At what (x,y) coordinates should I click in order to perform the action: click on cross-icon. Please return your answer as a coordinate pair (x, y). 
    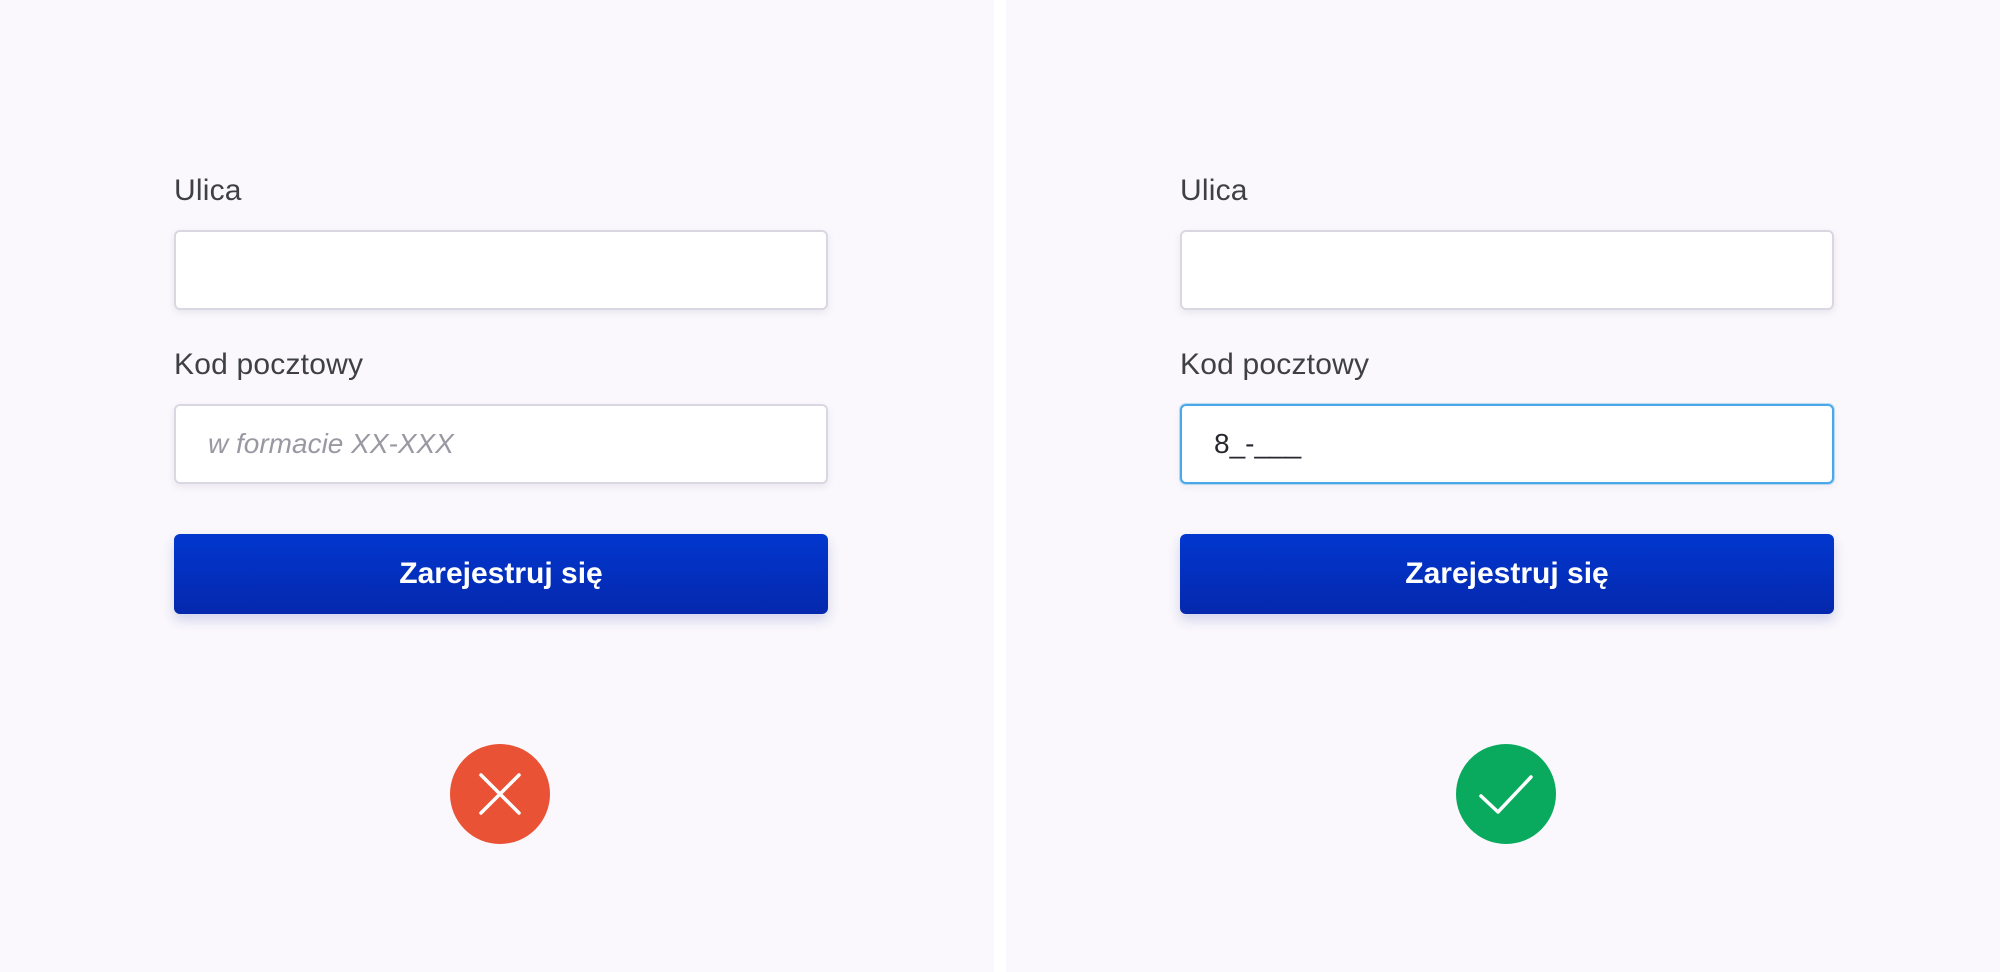
    Looking at the image, I should click on (500, 794).